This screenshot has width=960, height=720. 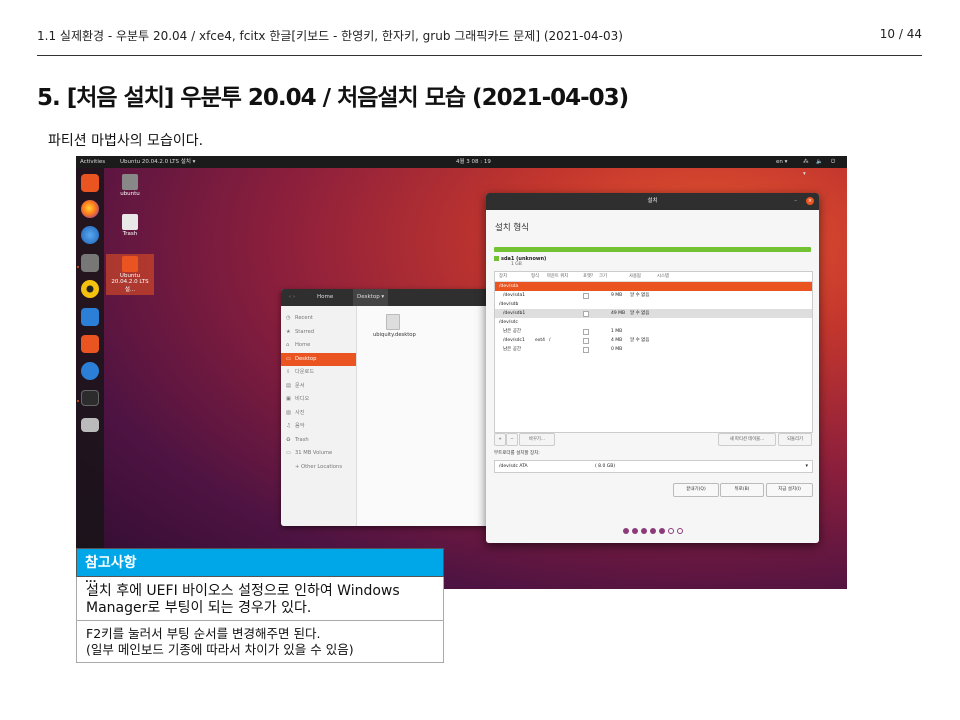 What do you see at coordinates (318, 345) in the screenshot?
I see `files-sidebar-item: ⌂ Home` at bounding box center [318, 345].